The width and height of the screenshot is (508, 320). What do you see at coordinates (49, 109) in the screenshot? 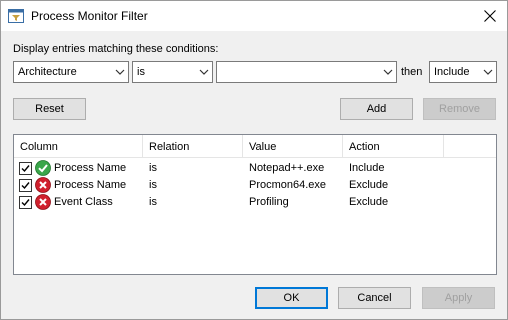
I see `reset-button: Reset` at bounding box center [49, 109].